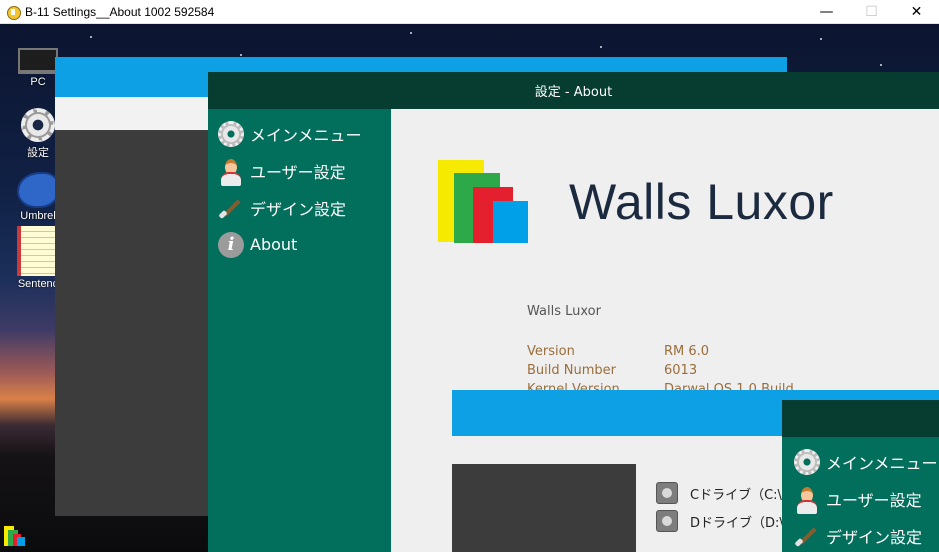  What do you see at coordinates (485, 202) in the screenshot?
I see `walls-luxor-logo` at bounding box center [485, 202].